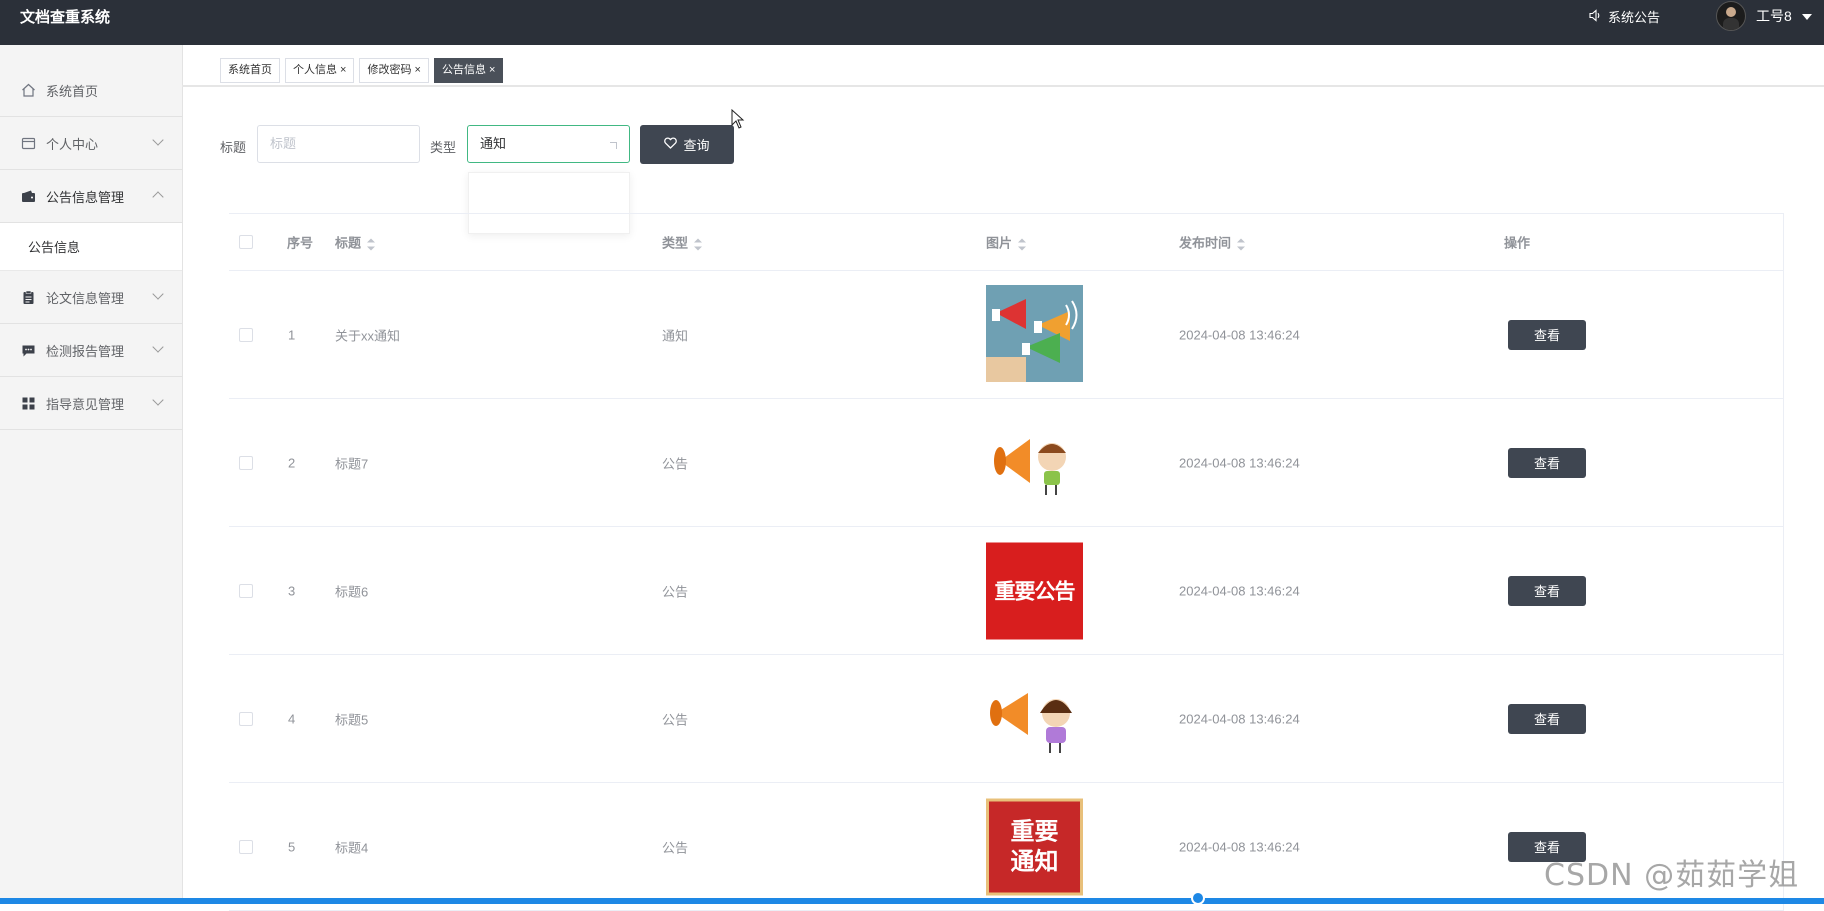 Image resolution: width=1824 pixels, height=911 pixels. Describe the element at coordinates (443, 147) in the screenshot. I see `type-filter-label: 类型` at that location.